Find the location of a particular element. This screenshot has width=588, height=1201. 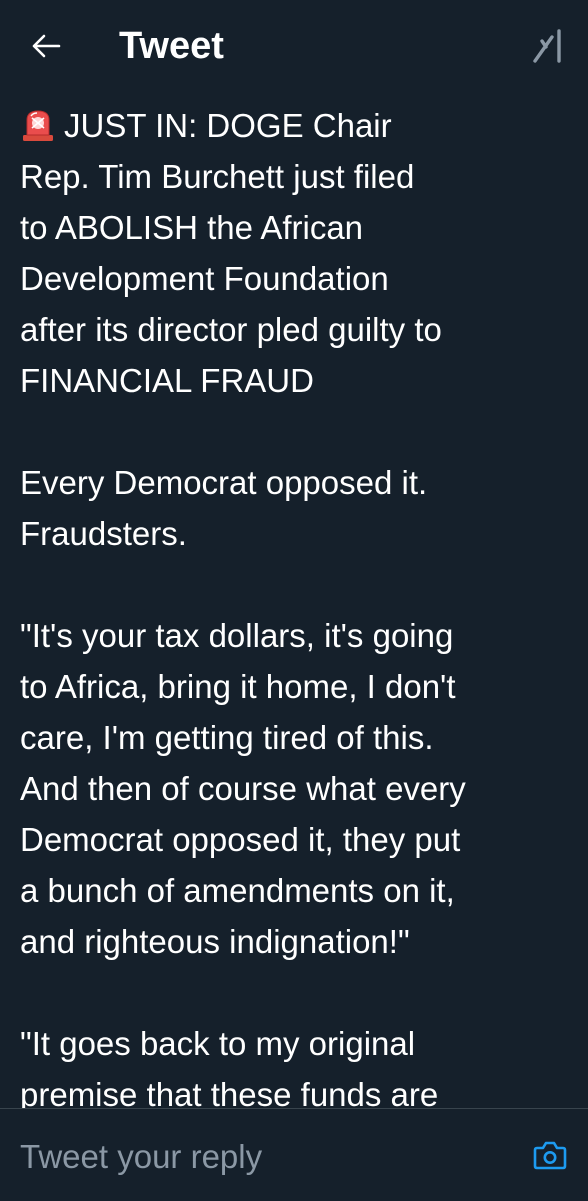

tweet-line: to Africa, bring it home, I don't is located at coordinates (238, 686).